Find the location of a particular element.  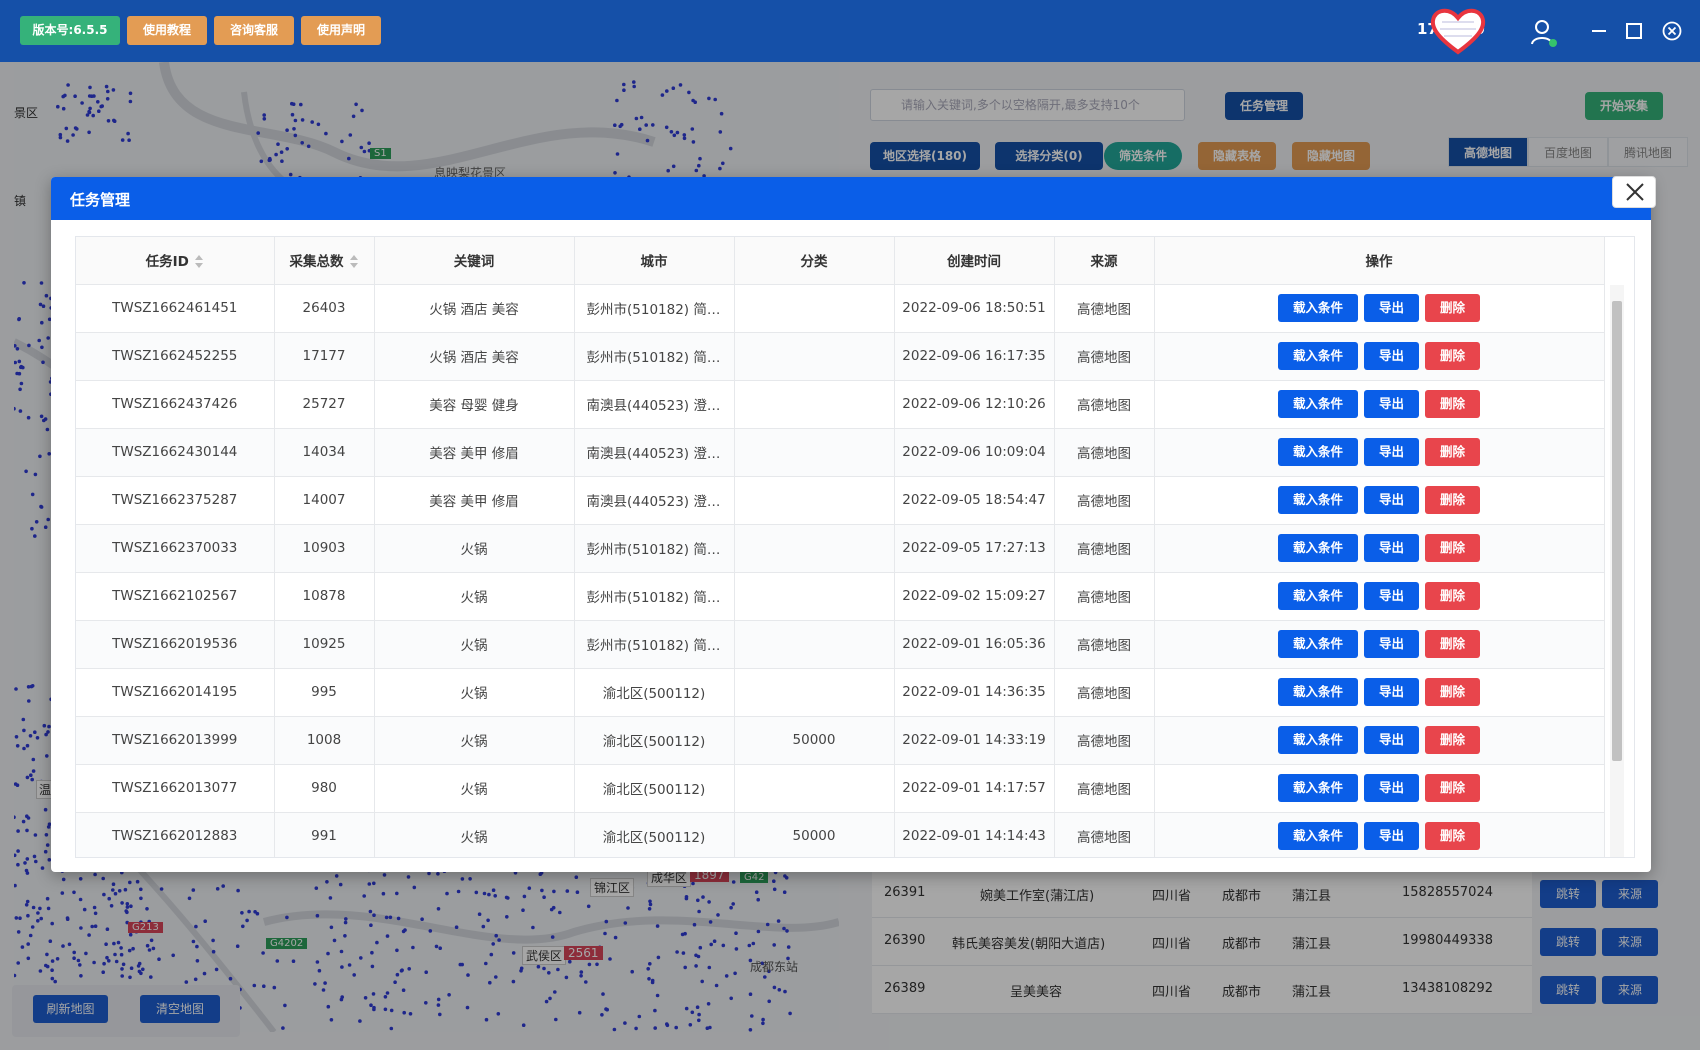

heart-icon is located at coordinates (1458, 31).